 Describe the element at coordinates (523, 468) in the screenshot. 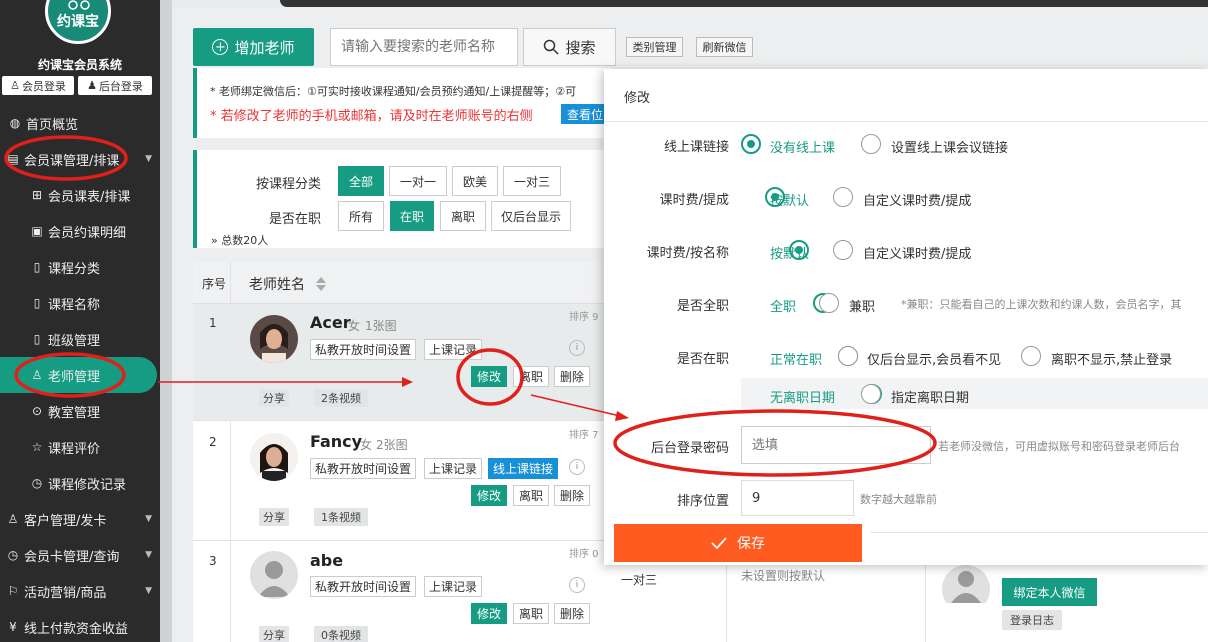

I see `online-link-button: 线上课链接` at that location.